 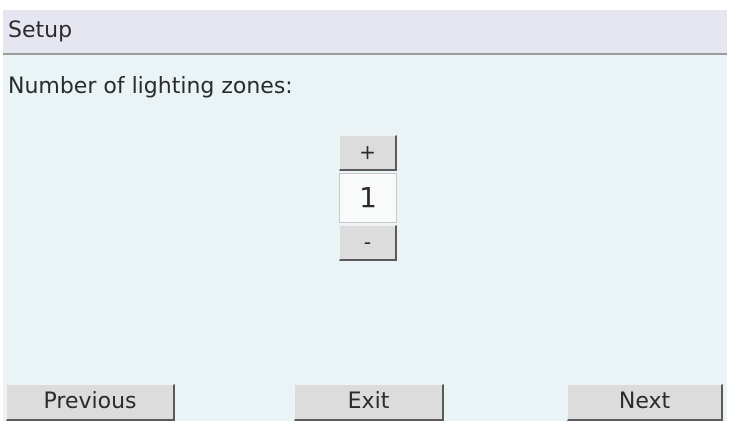 I want to click on next-button: Next, so click(x=645, y=402).